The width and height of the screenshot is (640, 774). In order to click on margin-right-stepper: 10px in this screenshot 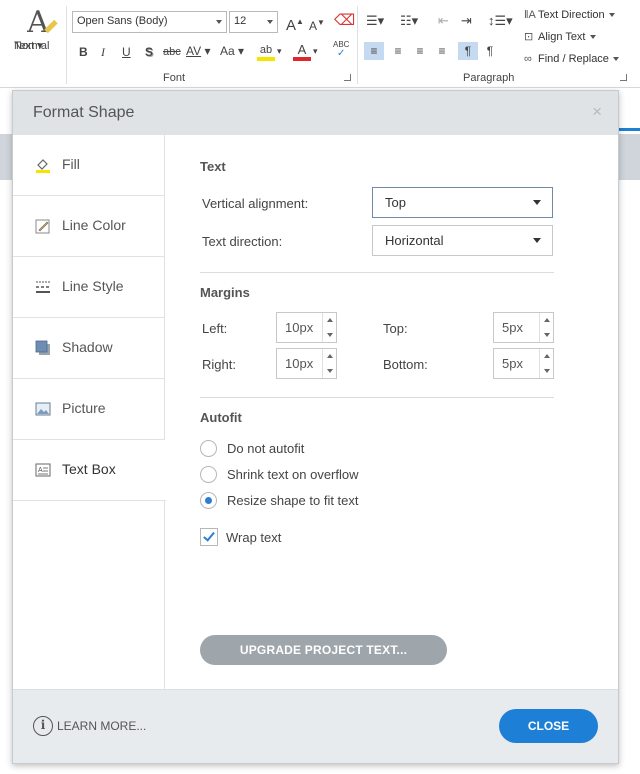, I will do `click(306, 363)`.